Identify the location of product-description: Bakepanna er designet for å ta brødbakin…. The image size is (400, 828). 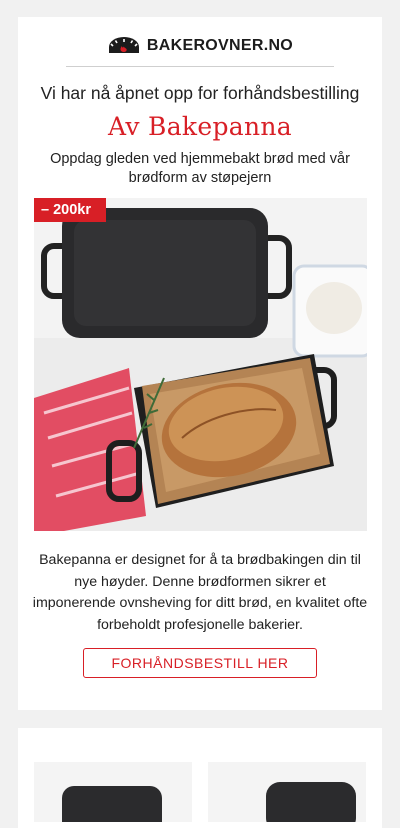
(200, 593).